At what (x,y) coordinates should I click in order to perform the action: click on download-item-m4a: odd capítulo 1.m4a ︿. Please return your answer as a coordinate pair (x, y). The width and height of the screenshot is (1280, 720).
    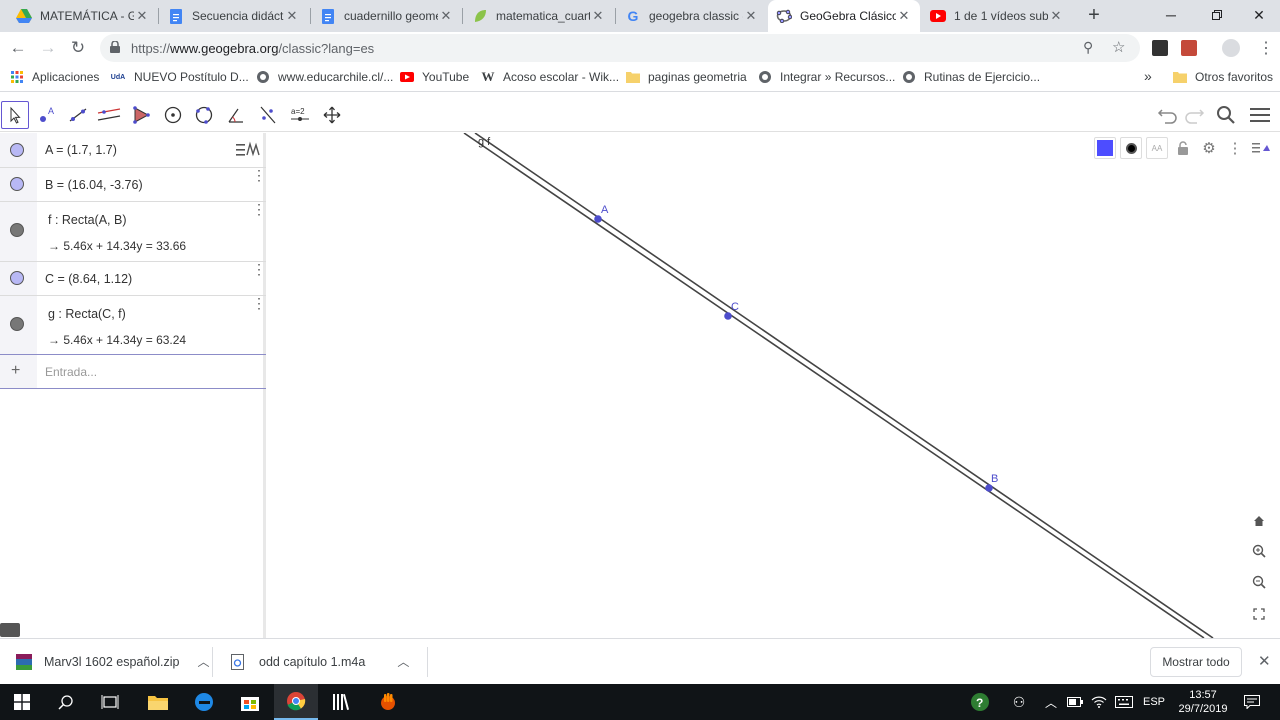
    Looking at the image, I should click on (320, 661).